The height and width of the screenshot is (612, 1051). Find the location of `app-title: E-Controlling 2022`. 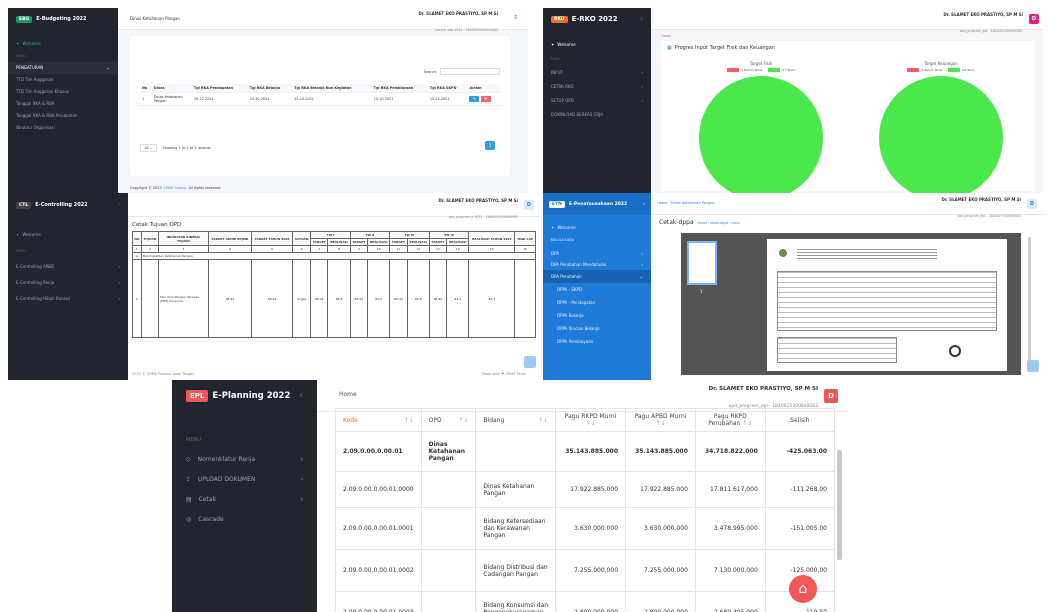

app-title: E-Controlling 2022 is located at coordinates (61, 205).